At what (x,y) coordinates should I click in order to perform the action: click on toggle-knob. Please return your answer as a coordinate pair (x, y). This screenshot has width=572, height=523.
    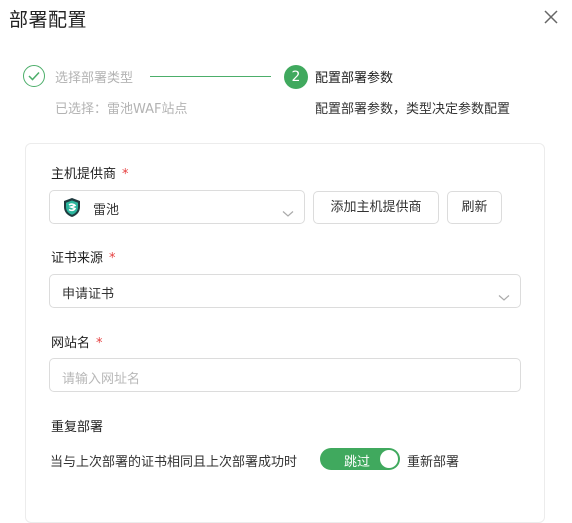
    Looking at the image, I should click on (389, 459).